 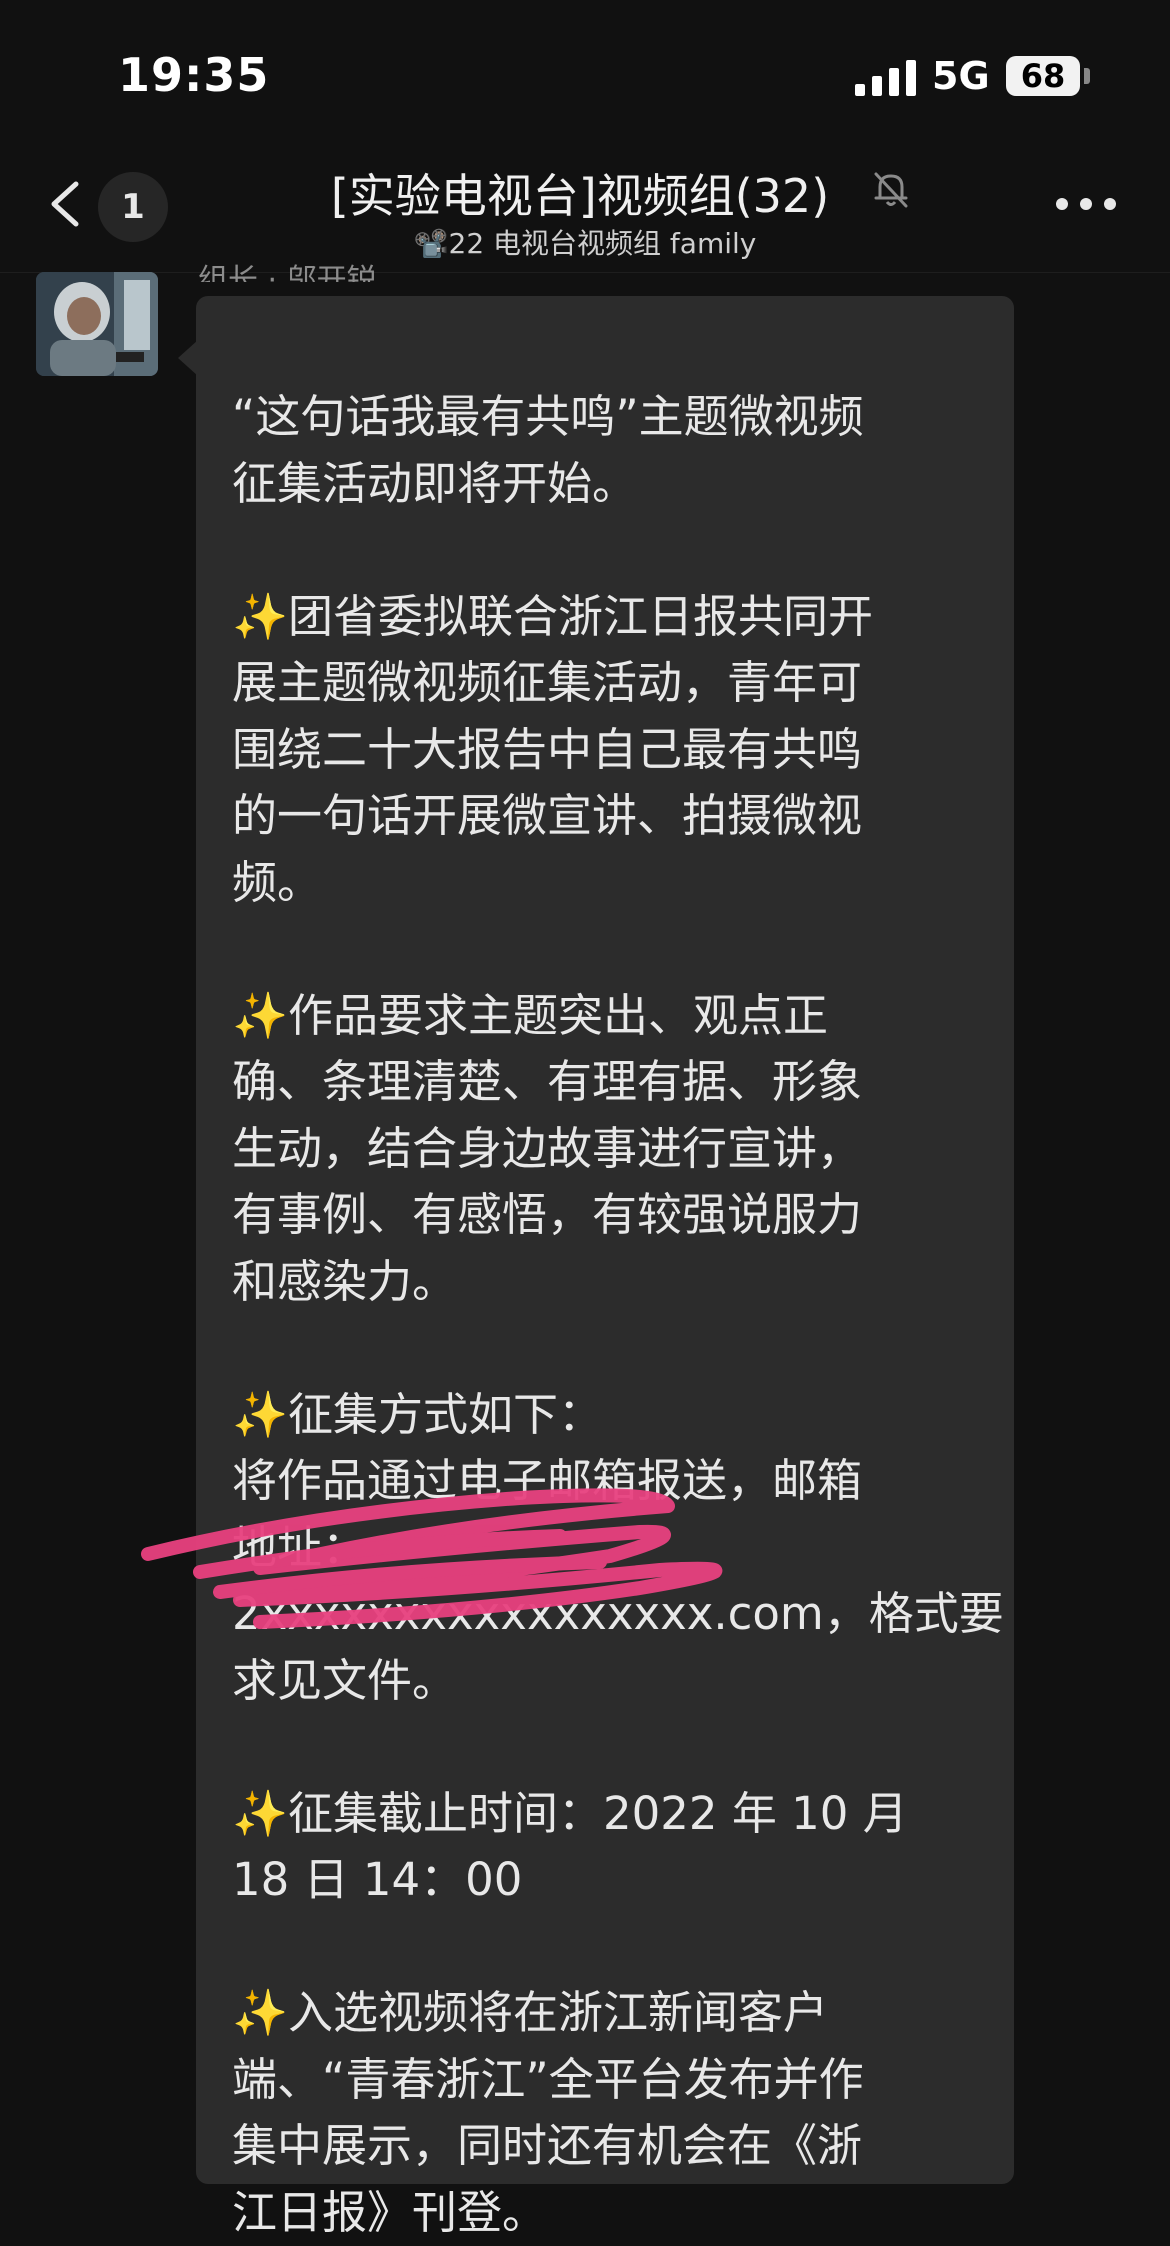 What do you see at coordinates (585, 75) in the screenshot?
I see `status-bar: 19:35 5G 68` at bounding box center [585, 75].